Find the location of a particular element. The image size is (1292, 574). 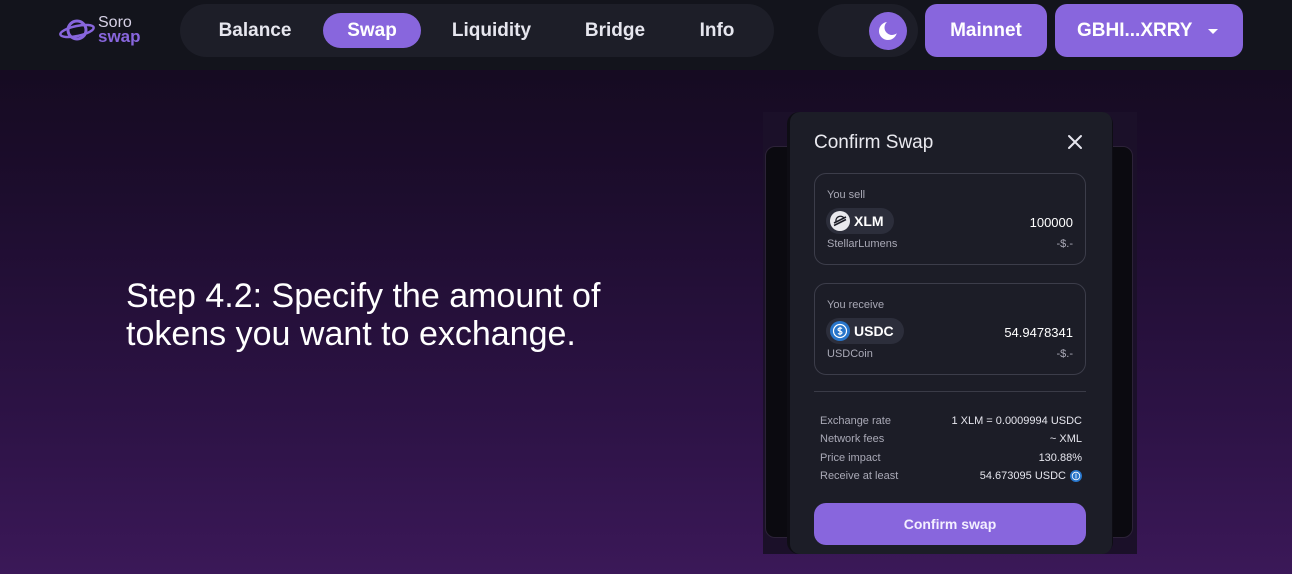

detail-value: 1 XLM = 0.0009994 USDC is located at coordinates (1016, 421).